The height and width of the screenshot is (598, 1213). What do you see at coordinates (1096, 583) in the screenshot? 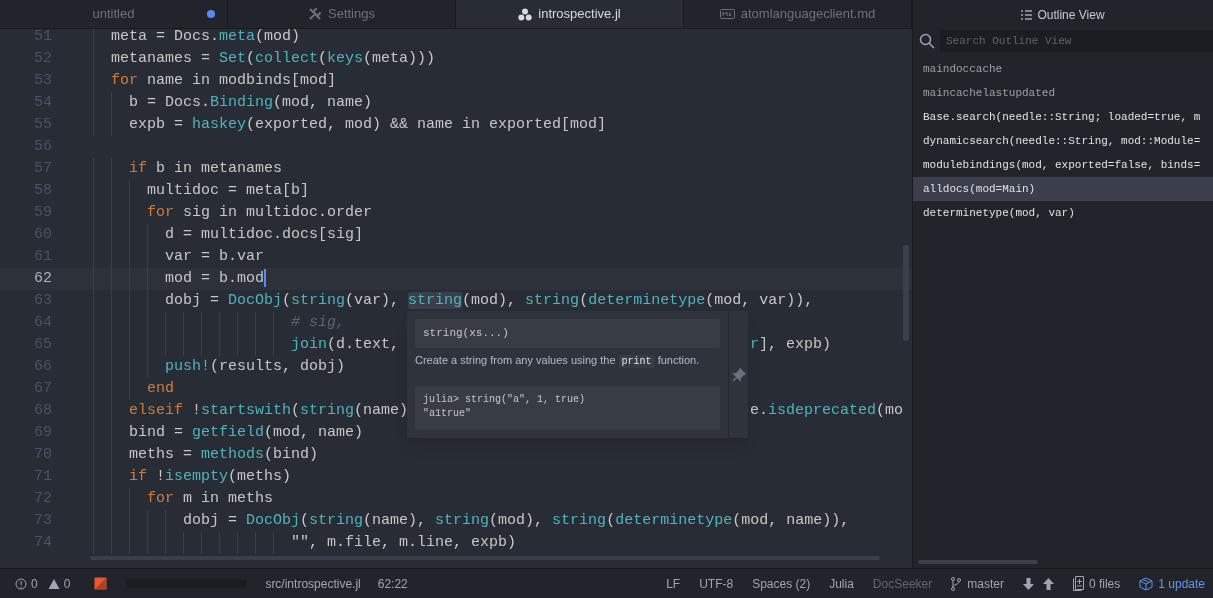
I see `files-item: 0 files` at bounding box center [1096, 583].